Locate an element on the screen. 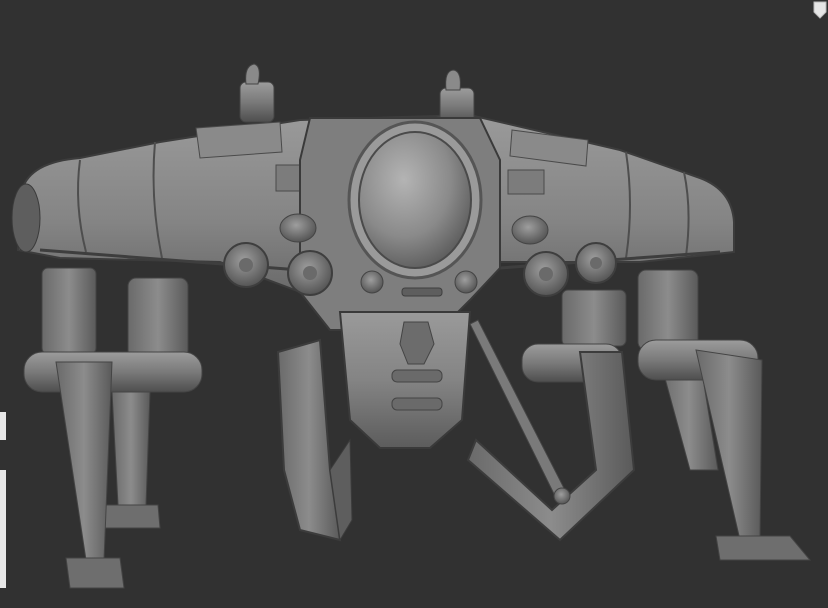  side-panel-edge-lower is located at coordinates (3, 529).